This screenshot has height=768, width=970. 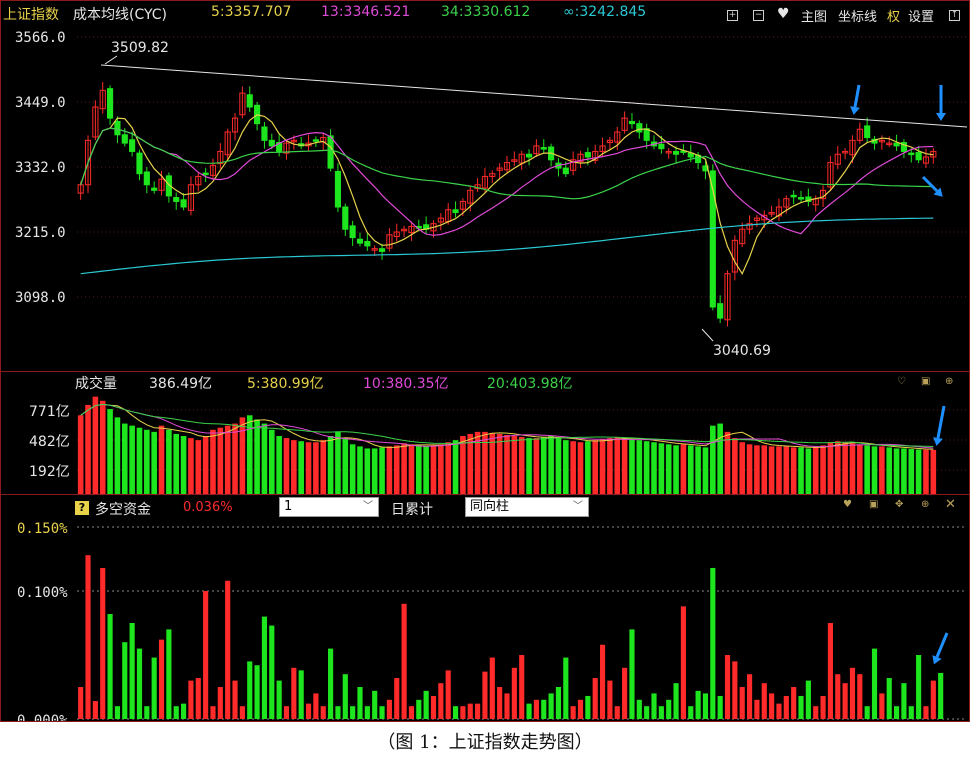 What do you see at coordinates (938, 441) in the screenshot?
I see `volume-arrow-icon-head` at bounding box center [938, 441].